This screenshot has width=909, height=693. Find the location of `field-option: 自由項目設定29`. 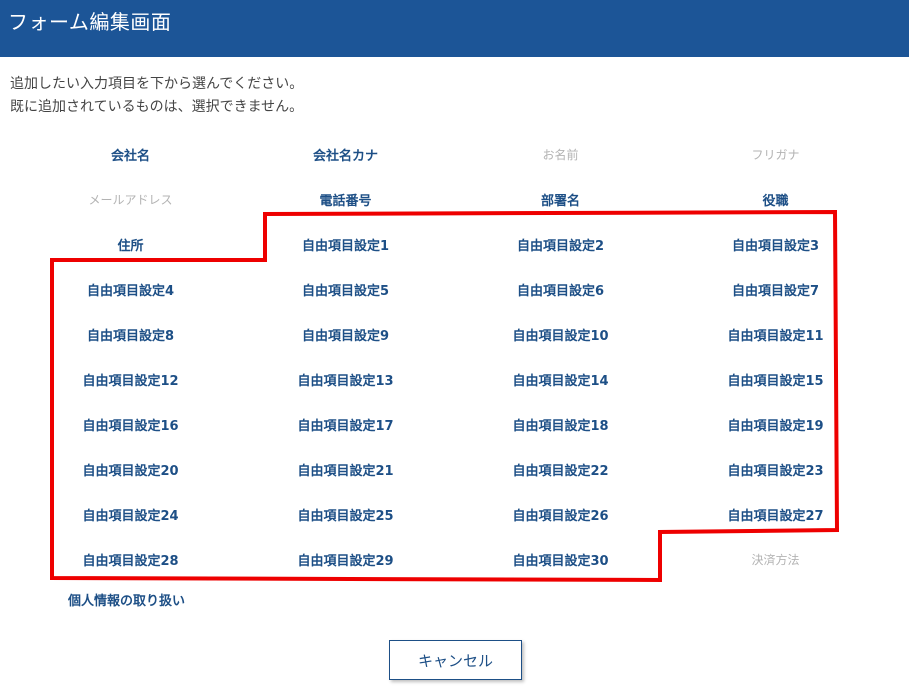

field-option: 自由項目設定29 is located at coordinates (345, 559).